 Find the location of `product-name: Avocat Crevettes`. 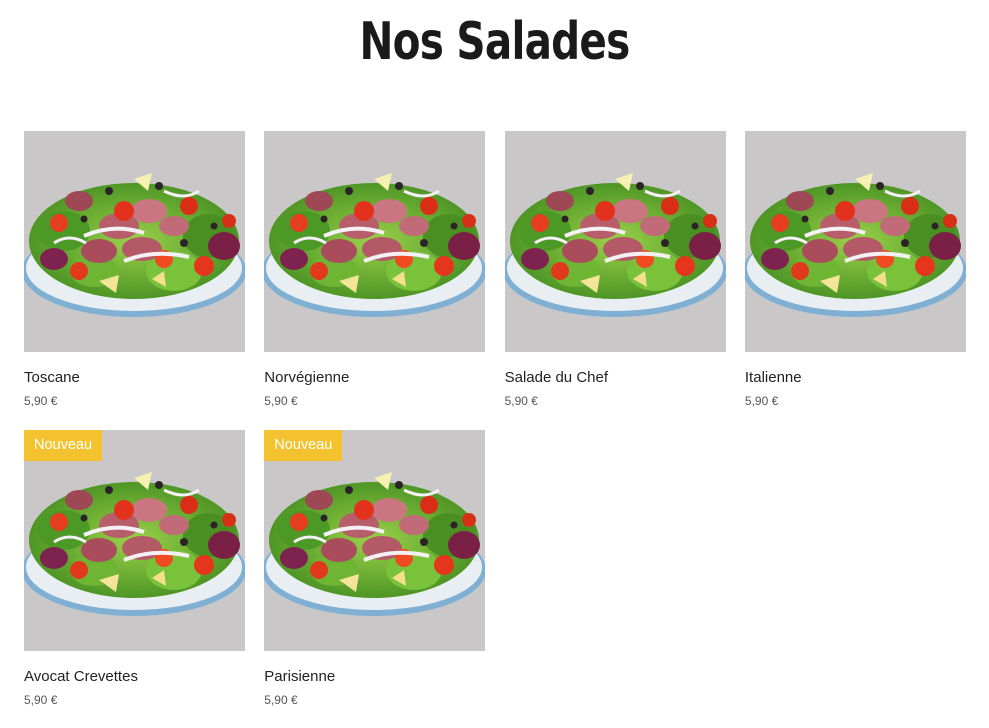

product-name: Avocat Crevettes is located at coordinates (134, 677).